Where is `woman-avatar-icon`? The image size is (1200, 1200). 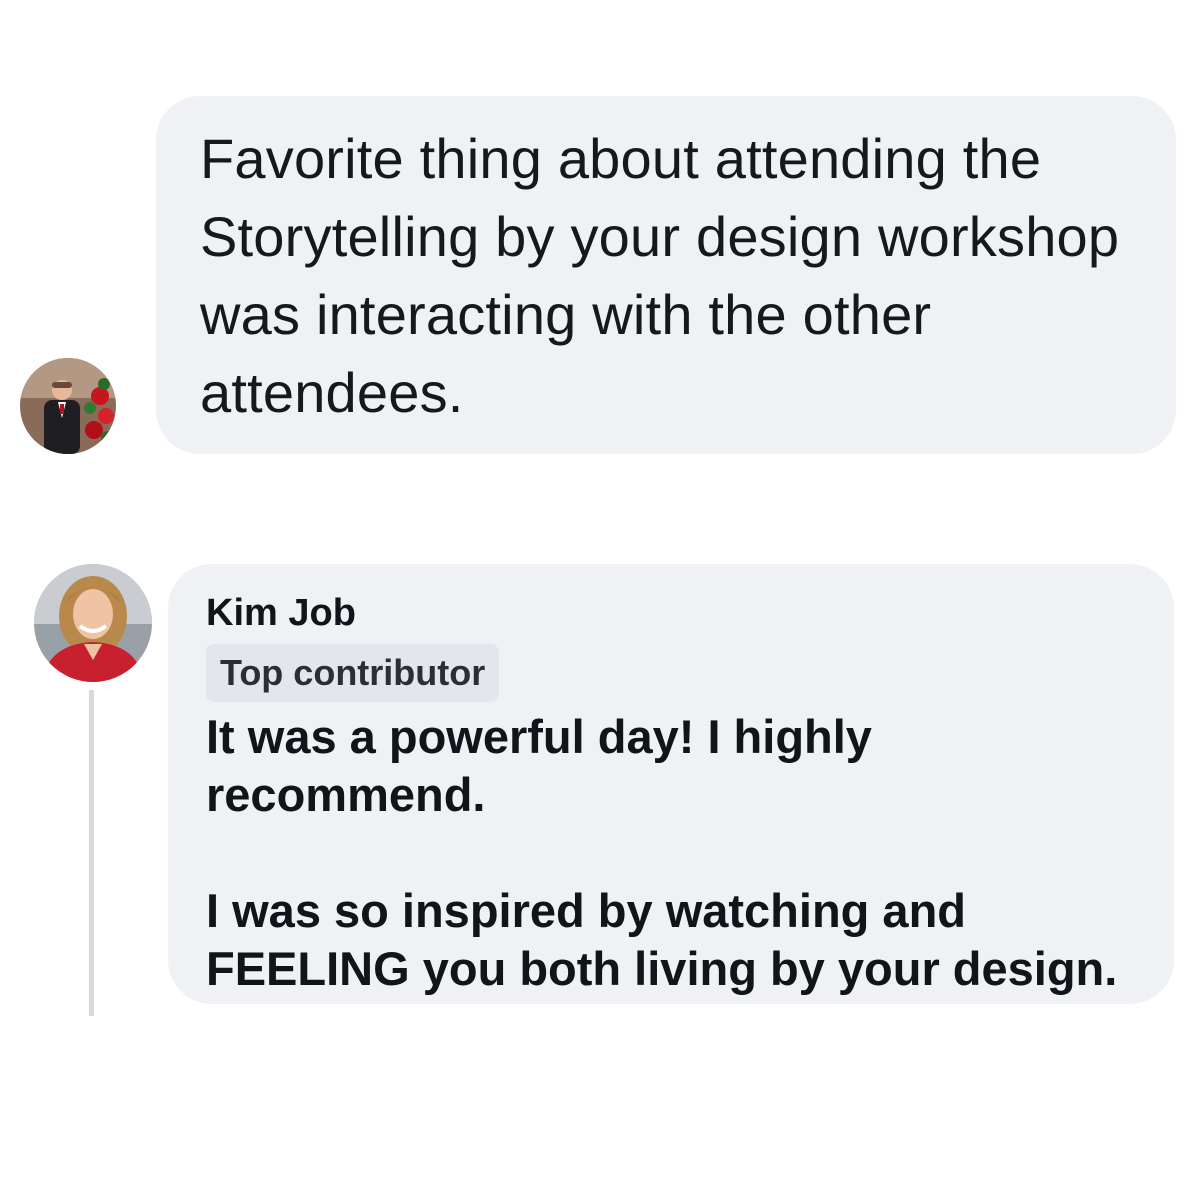 woman-avatar-icon is located at coordinates (93, 623).